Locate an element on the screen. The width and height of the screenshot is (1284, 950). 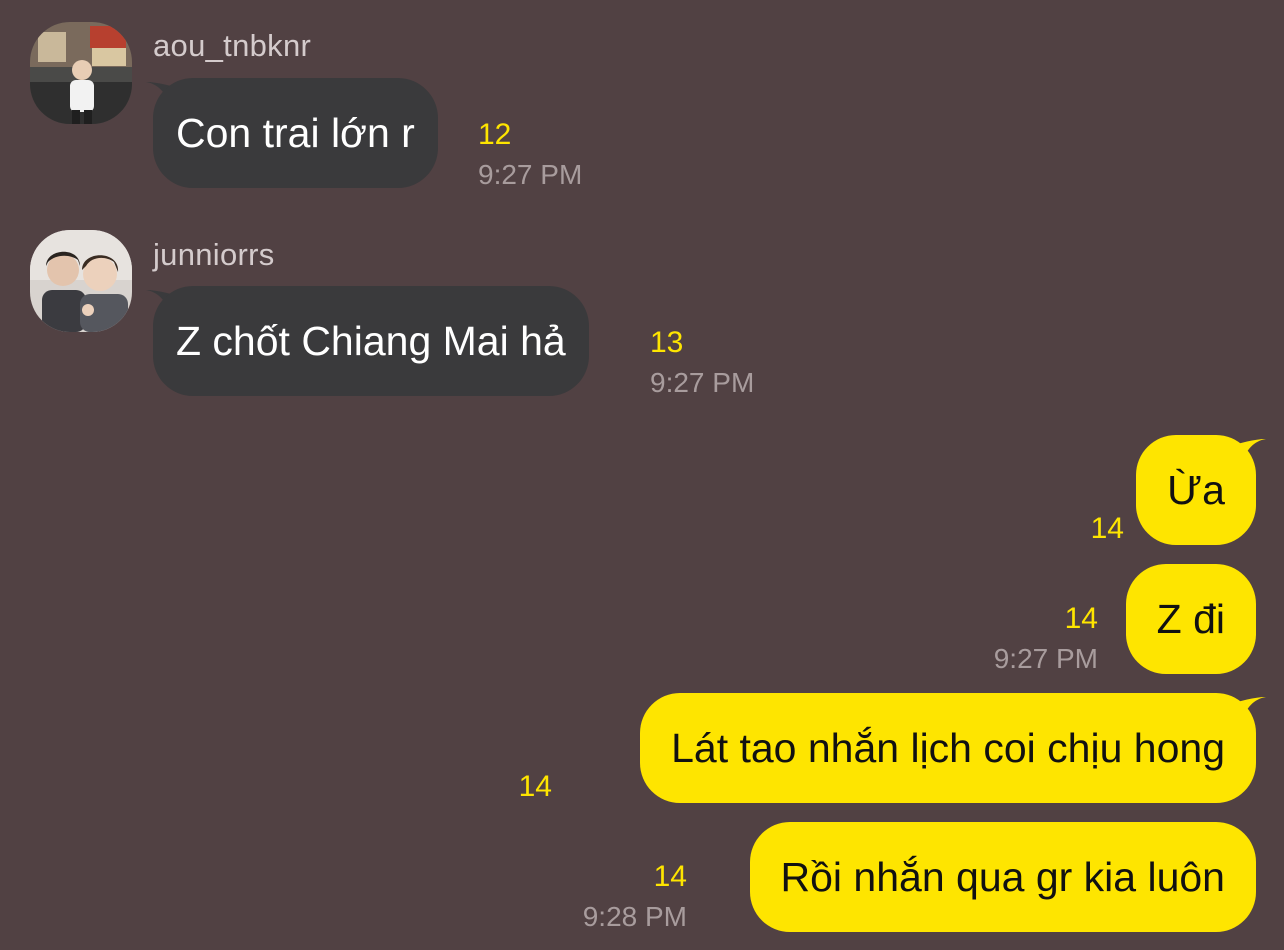
message-bubble: Z chốt Chiang Mai hả is located at coordinates (371, 341).